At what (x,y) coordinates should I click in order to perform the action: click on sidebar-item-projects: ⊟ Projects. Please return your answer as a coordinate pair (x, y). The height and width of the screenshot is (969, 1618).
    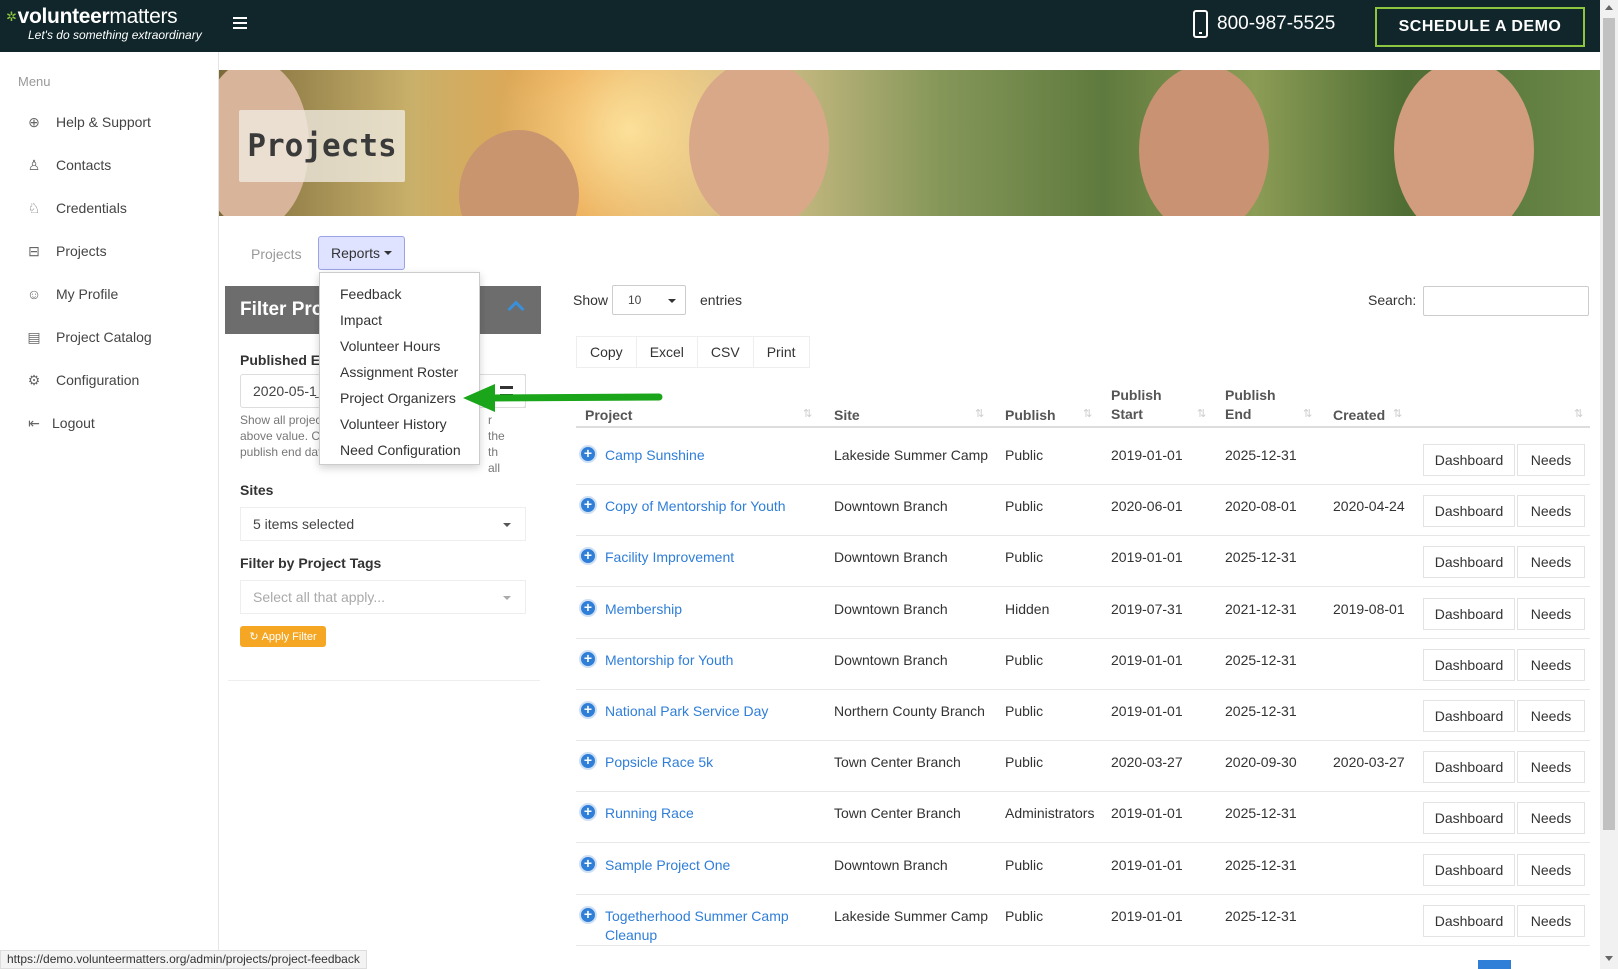
    Looking at the image, I should click on (66, 251).